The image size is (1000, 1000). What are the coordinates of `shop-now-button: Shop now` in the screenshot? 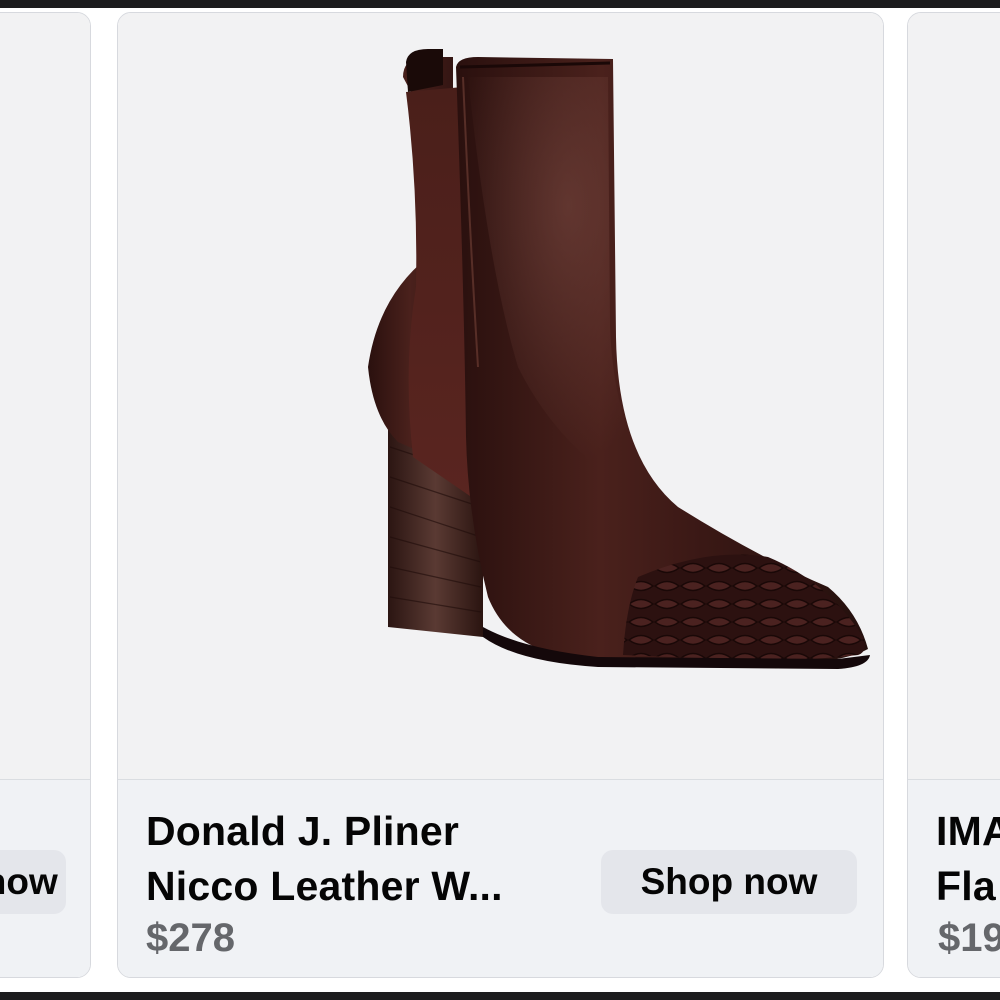 It's located at (729, 882).